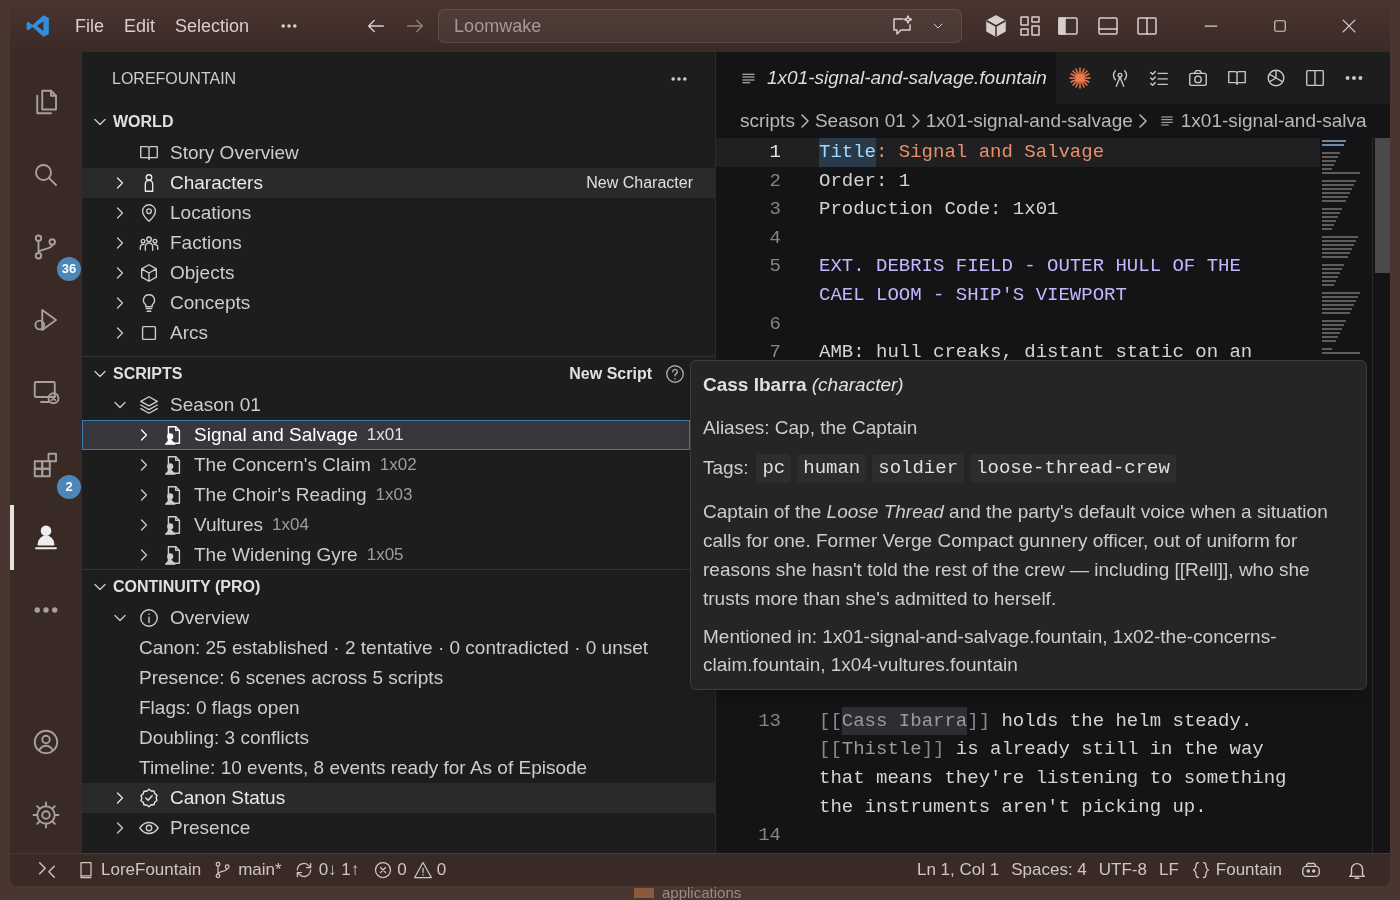 The width and height of the screenshot is (1400, 900). Describe the element at coordinates (206, 242) in the screenshot. I see `tree-label: Factions` at that location.